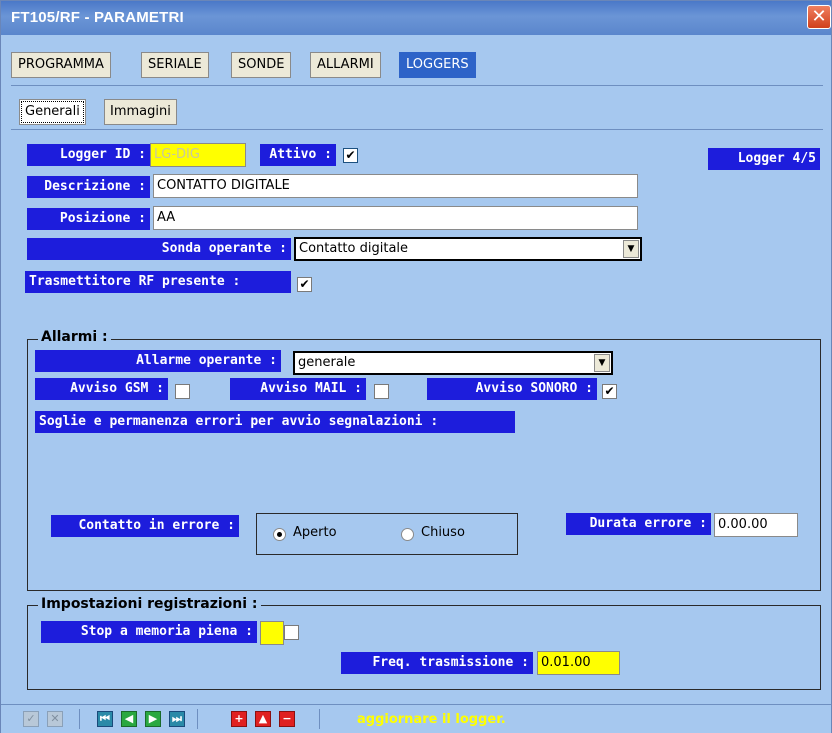 The width and height of the screenshot is (832, 733). I want to click on posizione-field: AA, so click(395, 218).